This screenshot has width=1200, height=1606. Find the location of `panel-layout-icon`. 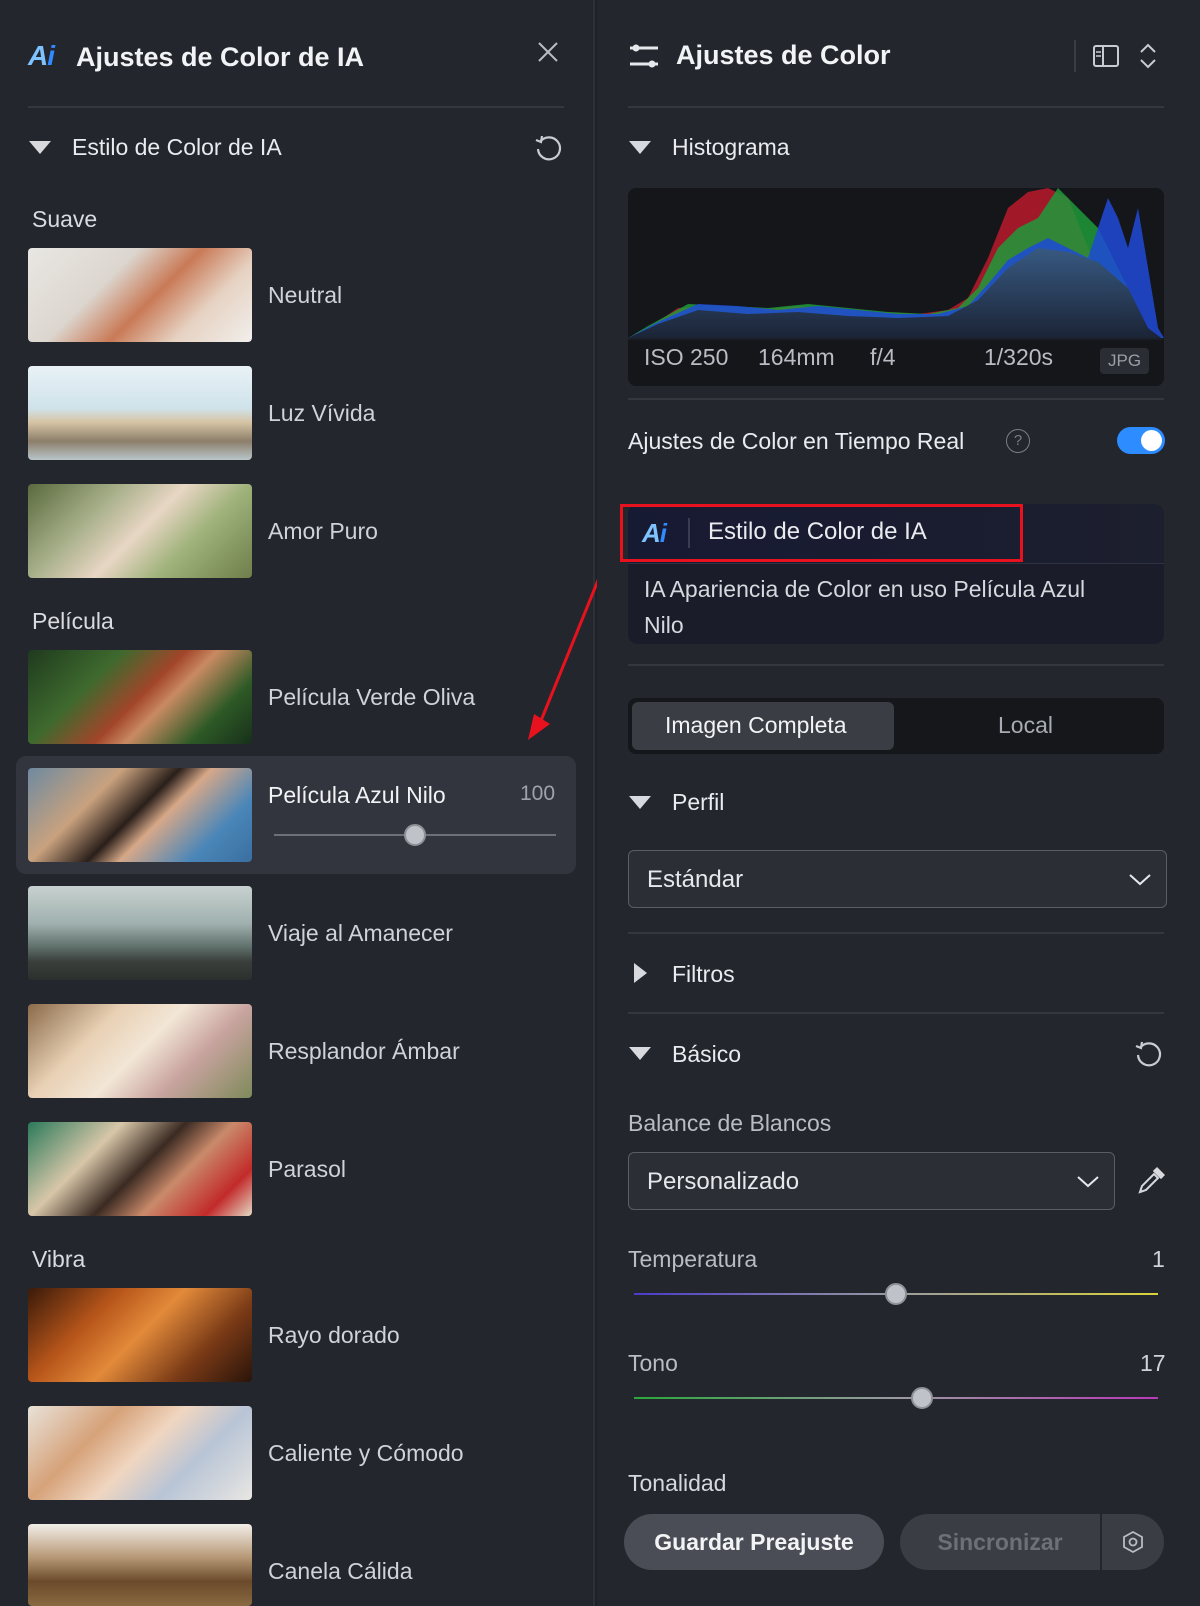

panel-layout-icon is located at coordinates (1106, 56).